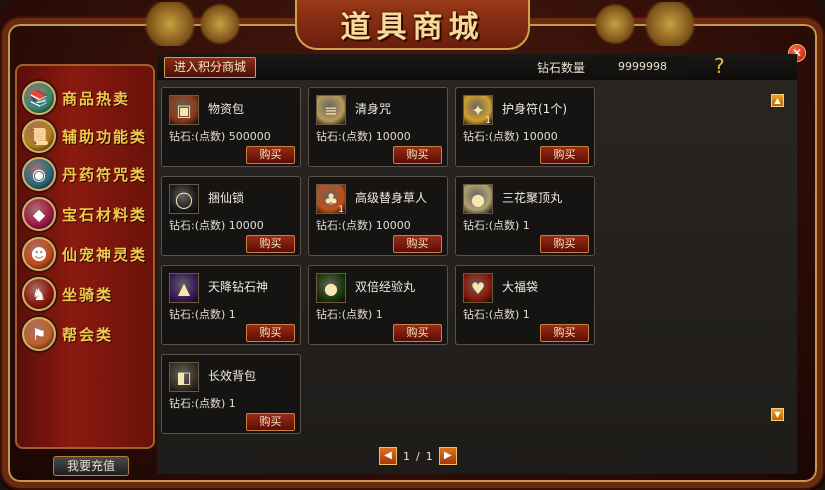 Image resolution: width=825 pixels, height=490 pixels. What do you see at coordinates (525, 216) in the screenshot?
I see `item-card: ● 三花聚顶丸 钻石:(点数) 1 购买` at bounding box center [525, 216].